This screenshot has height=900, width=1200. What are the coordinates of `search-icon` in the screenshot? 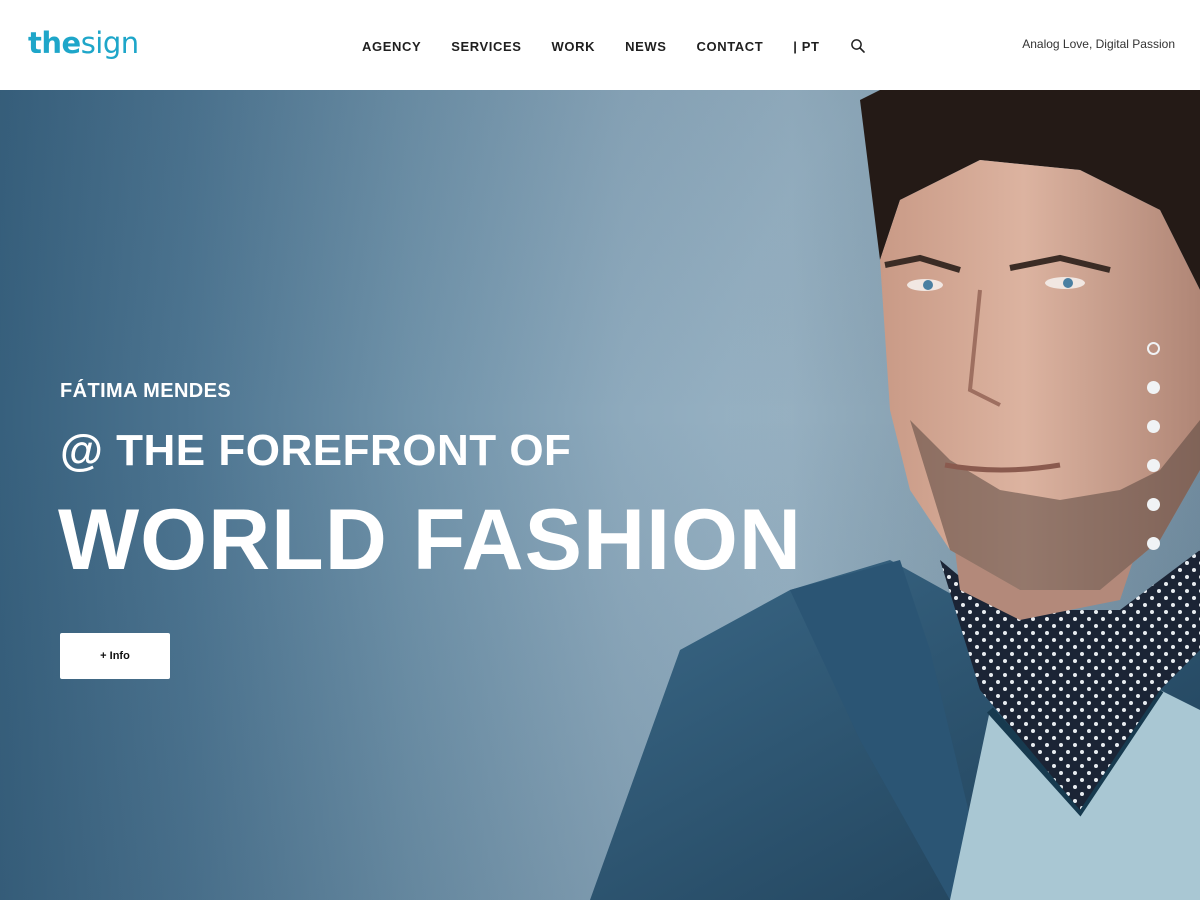 It's located at (858, 46).